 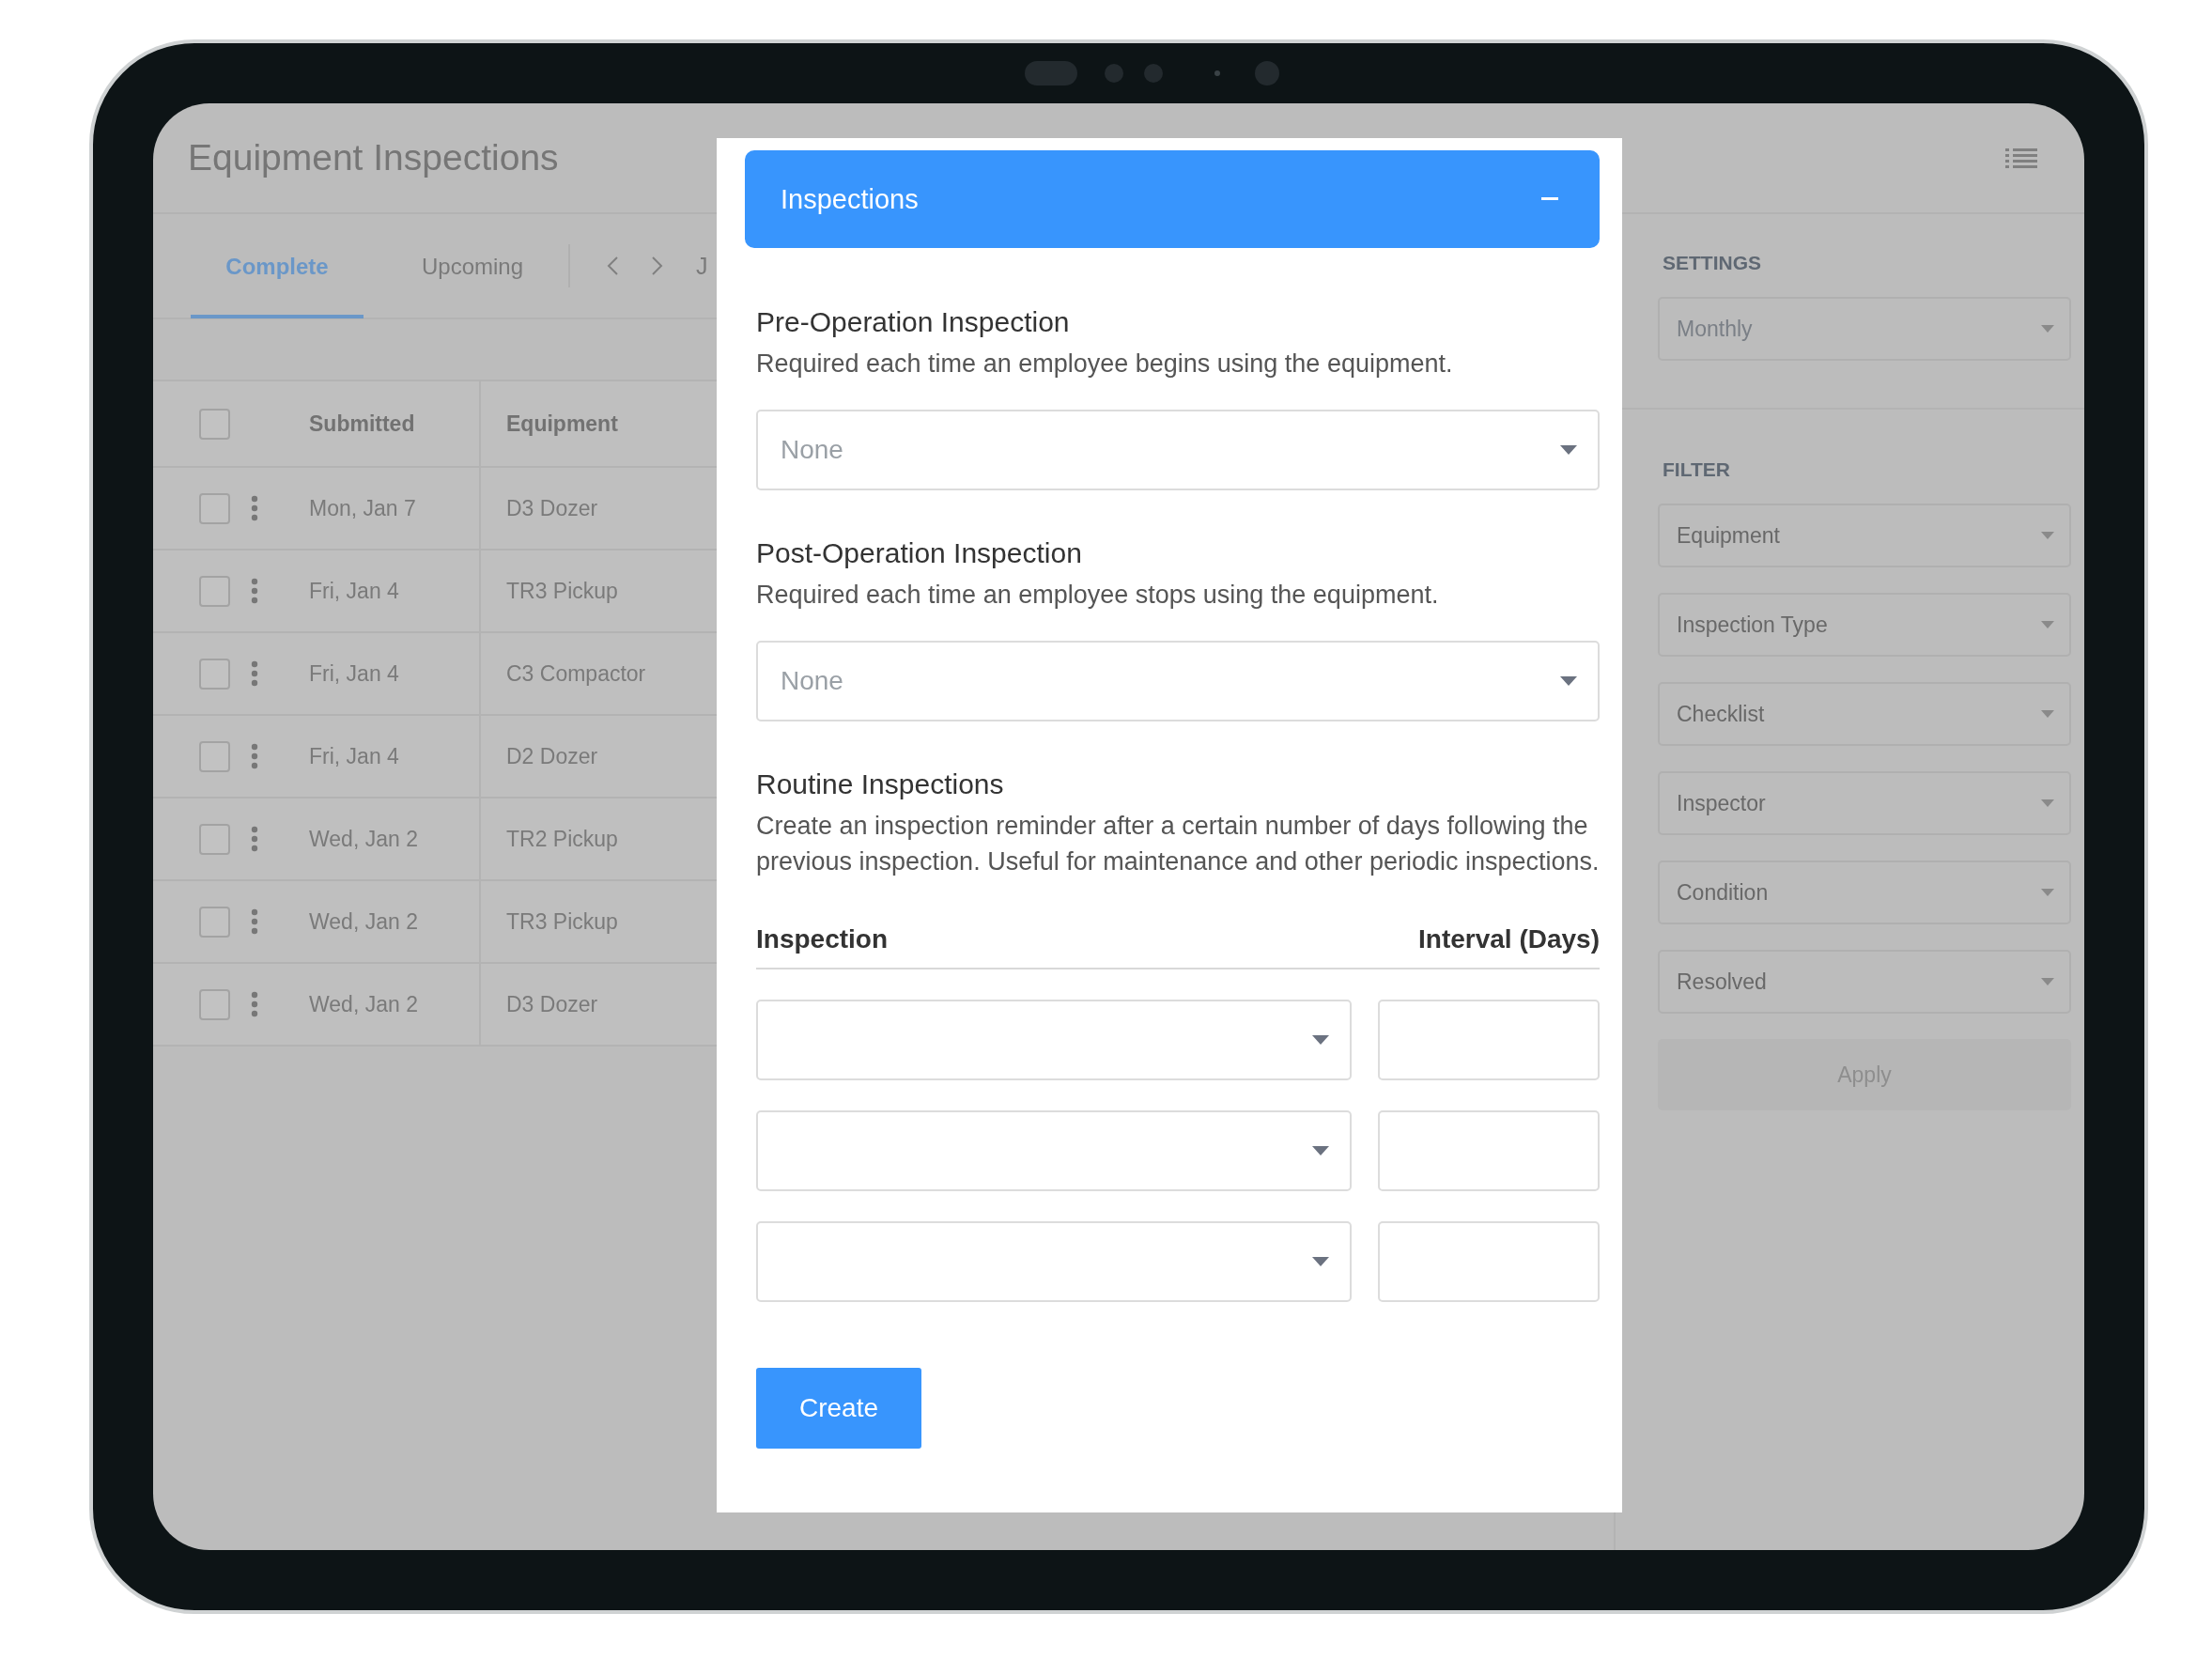 What do you see at coordinates (1098, 595) in the screenshot?
I see `section-description: Required each time an employee stops using the equipment.` at bounding box center [1098, 595].